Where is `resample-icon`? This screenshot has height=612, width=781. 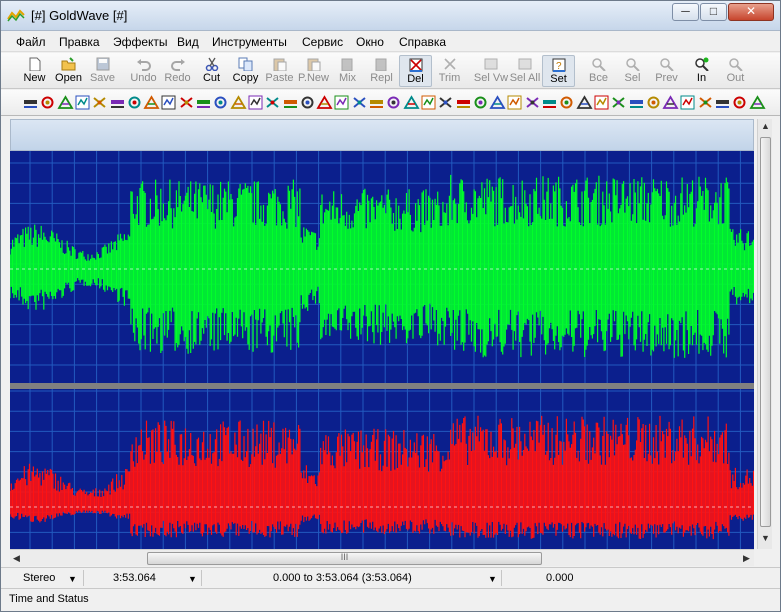 resample-icon is located at coordinates (307, 102).